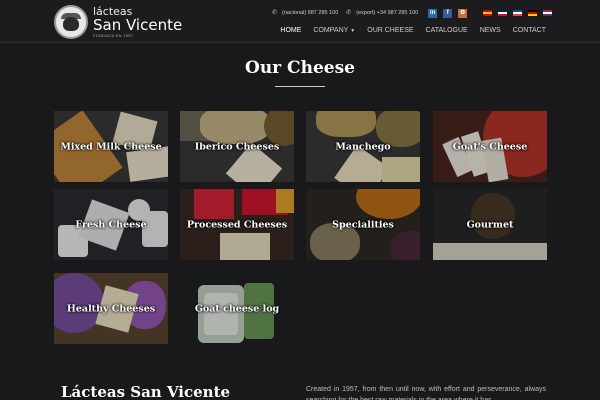 This screenshot has height=400, width=600. Describe the element at coordinates (290, 30) in the screenshot. I see `nav-home: HOME` at that location.